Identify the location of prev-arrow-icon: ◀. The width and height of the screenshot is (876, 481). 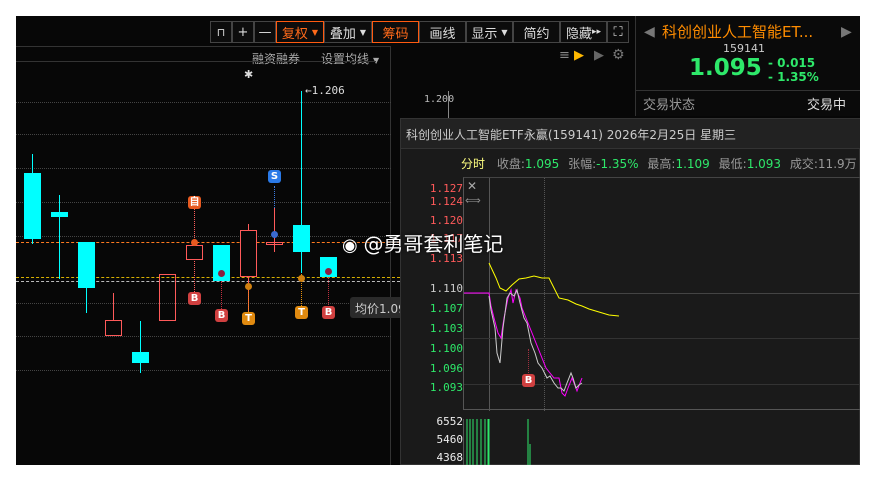
(649, 32).